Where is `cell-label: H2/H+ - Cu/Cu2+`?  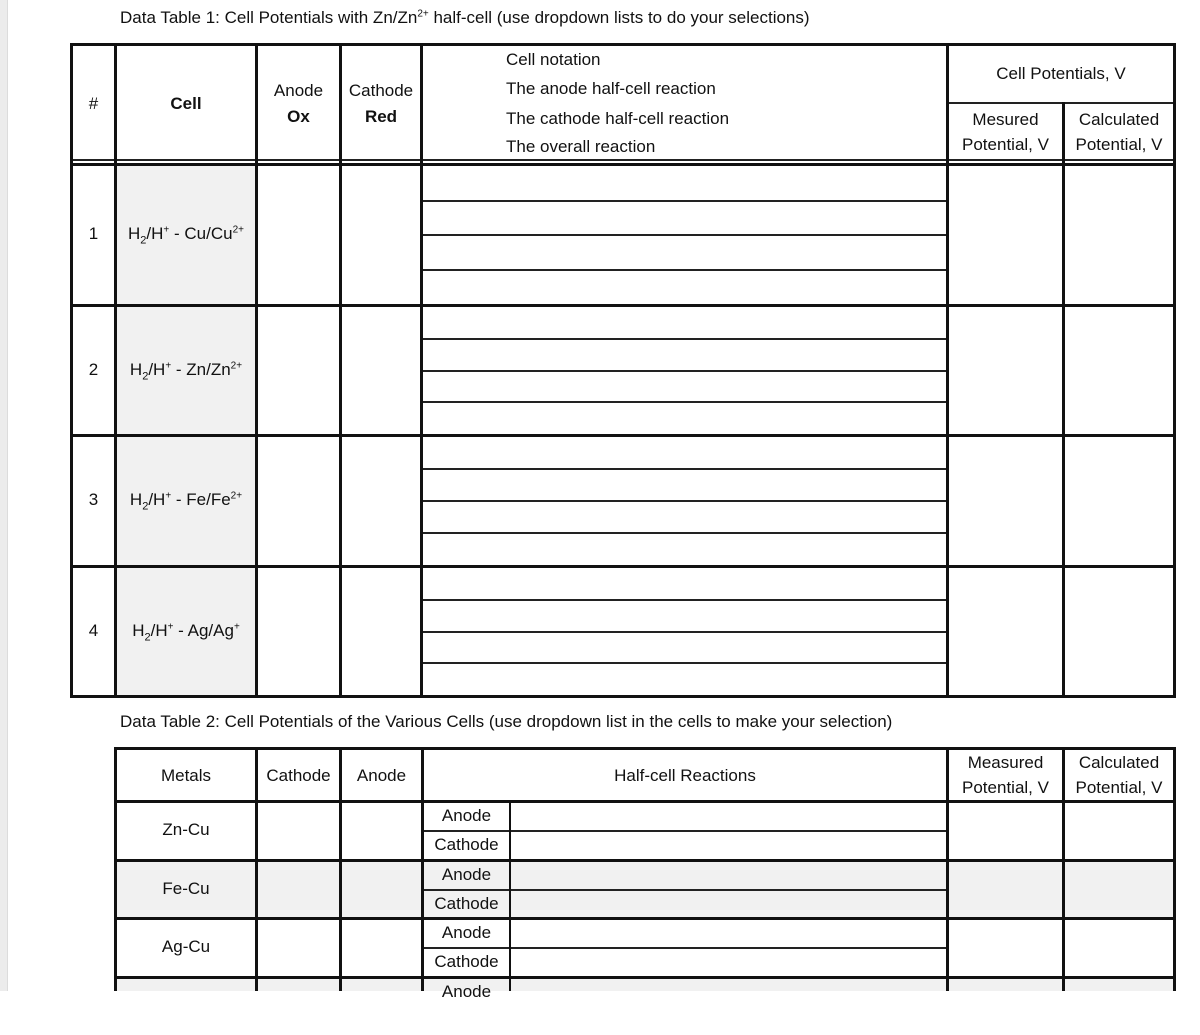 cell-label: H2/H+ - Cu/Cu2+ is located at coordinates (186, 235).